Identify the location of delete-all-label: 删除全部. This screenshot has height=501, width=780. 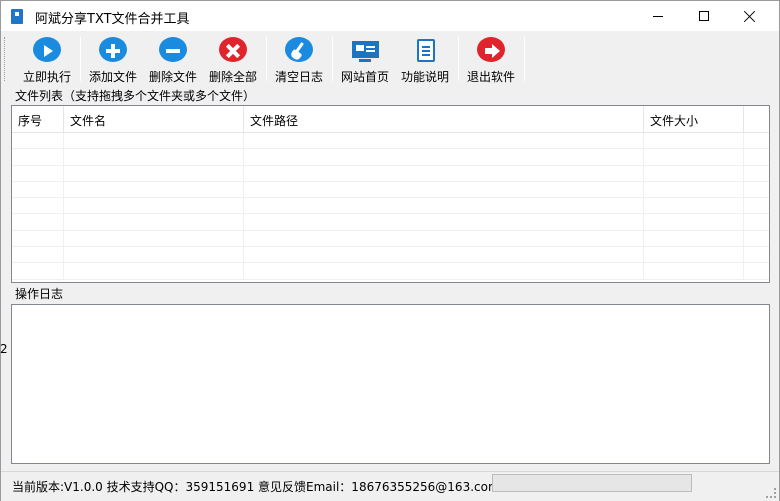
(232, 77).